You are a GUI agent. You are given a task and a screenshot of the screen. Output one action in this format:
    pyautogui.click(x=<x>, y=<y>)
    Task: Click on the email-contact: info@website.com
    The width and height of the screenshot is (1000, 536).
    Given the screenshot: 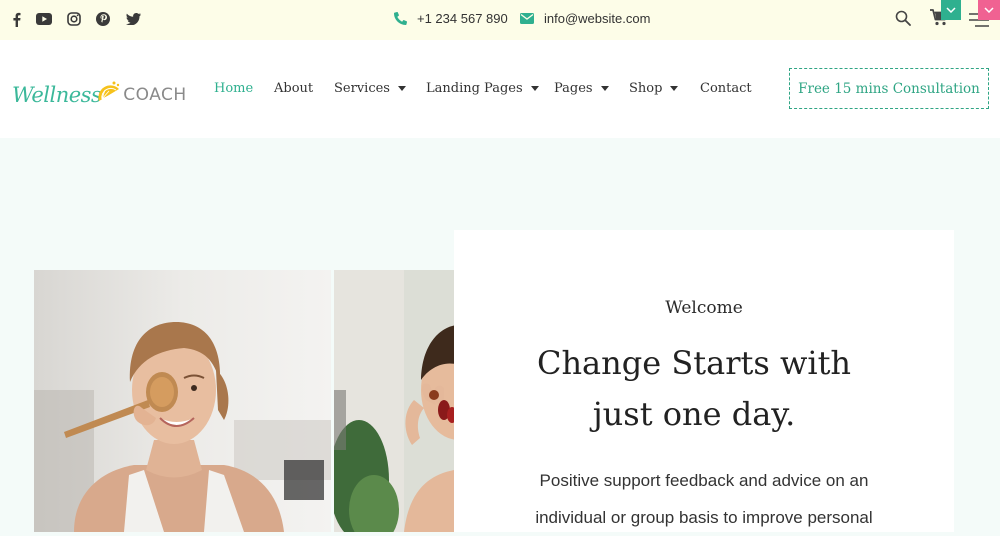 What is the action you would take?
    pyautogui.click(x=585, y=18)
    